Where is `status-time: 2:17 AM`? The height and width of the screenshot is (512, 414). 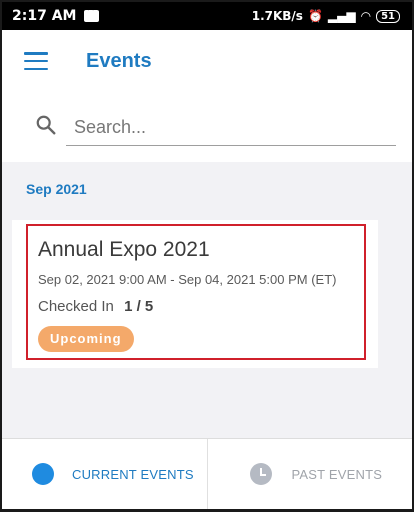 status-time: 2:17 AM is located at coordinates (44, 16).